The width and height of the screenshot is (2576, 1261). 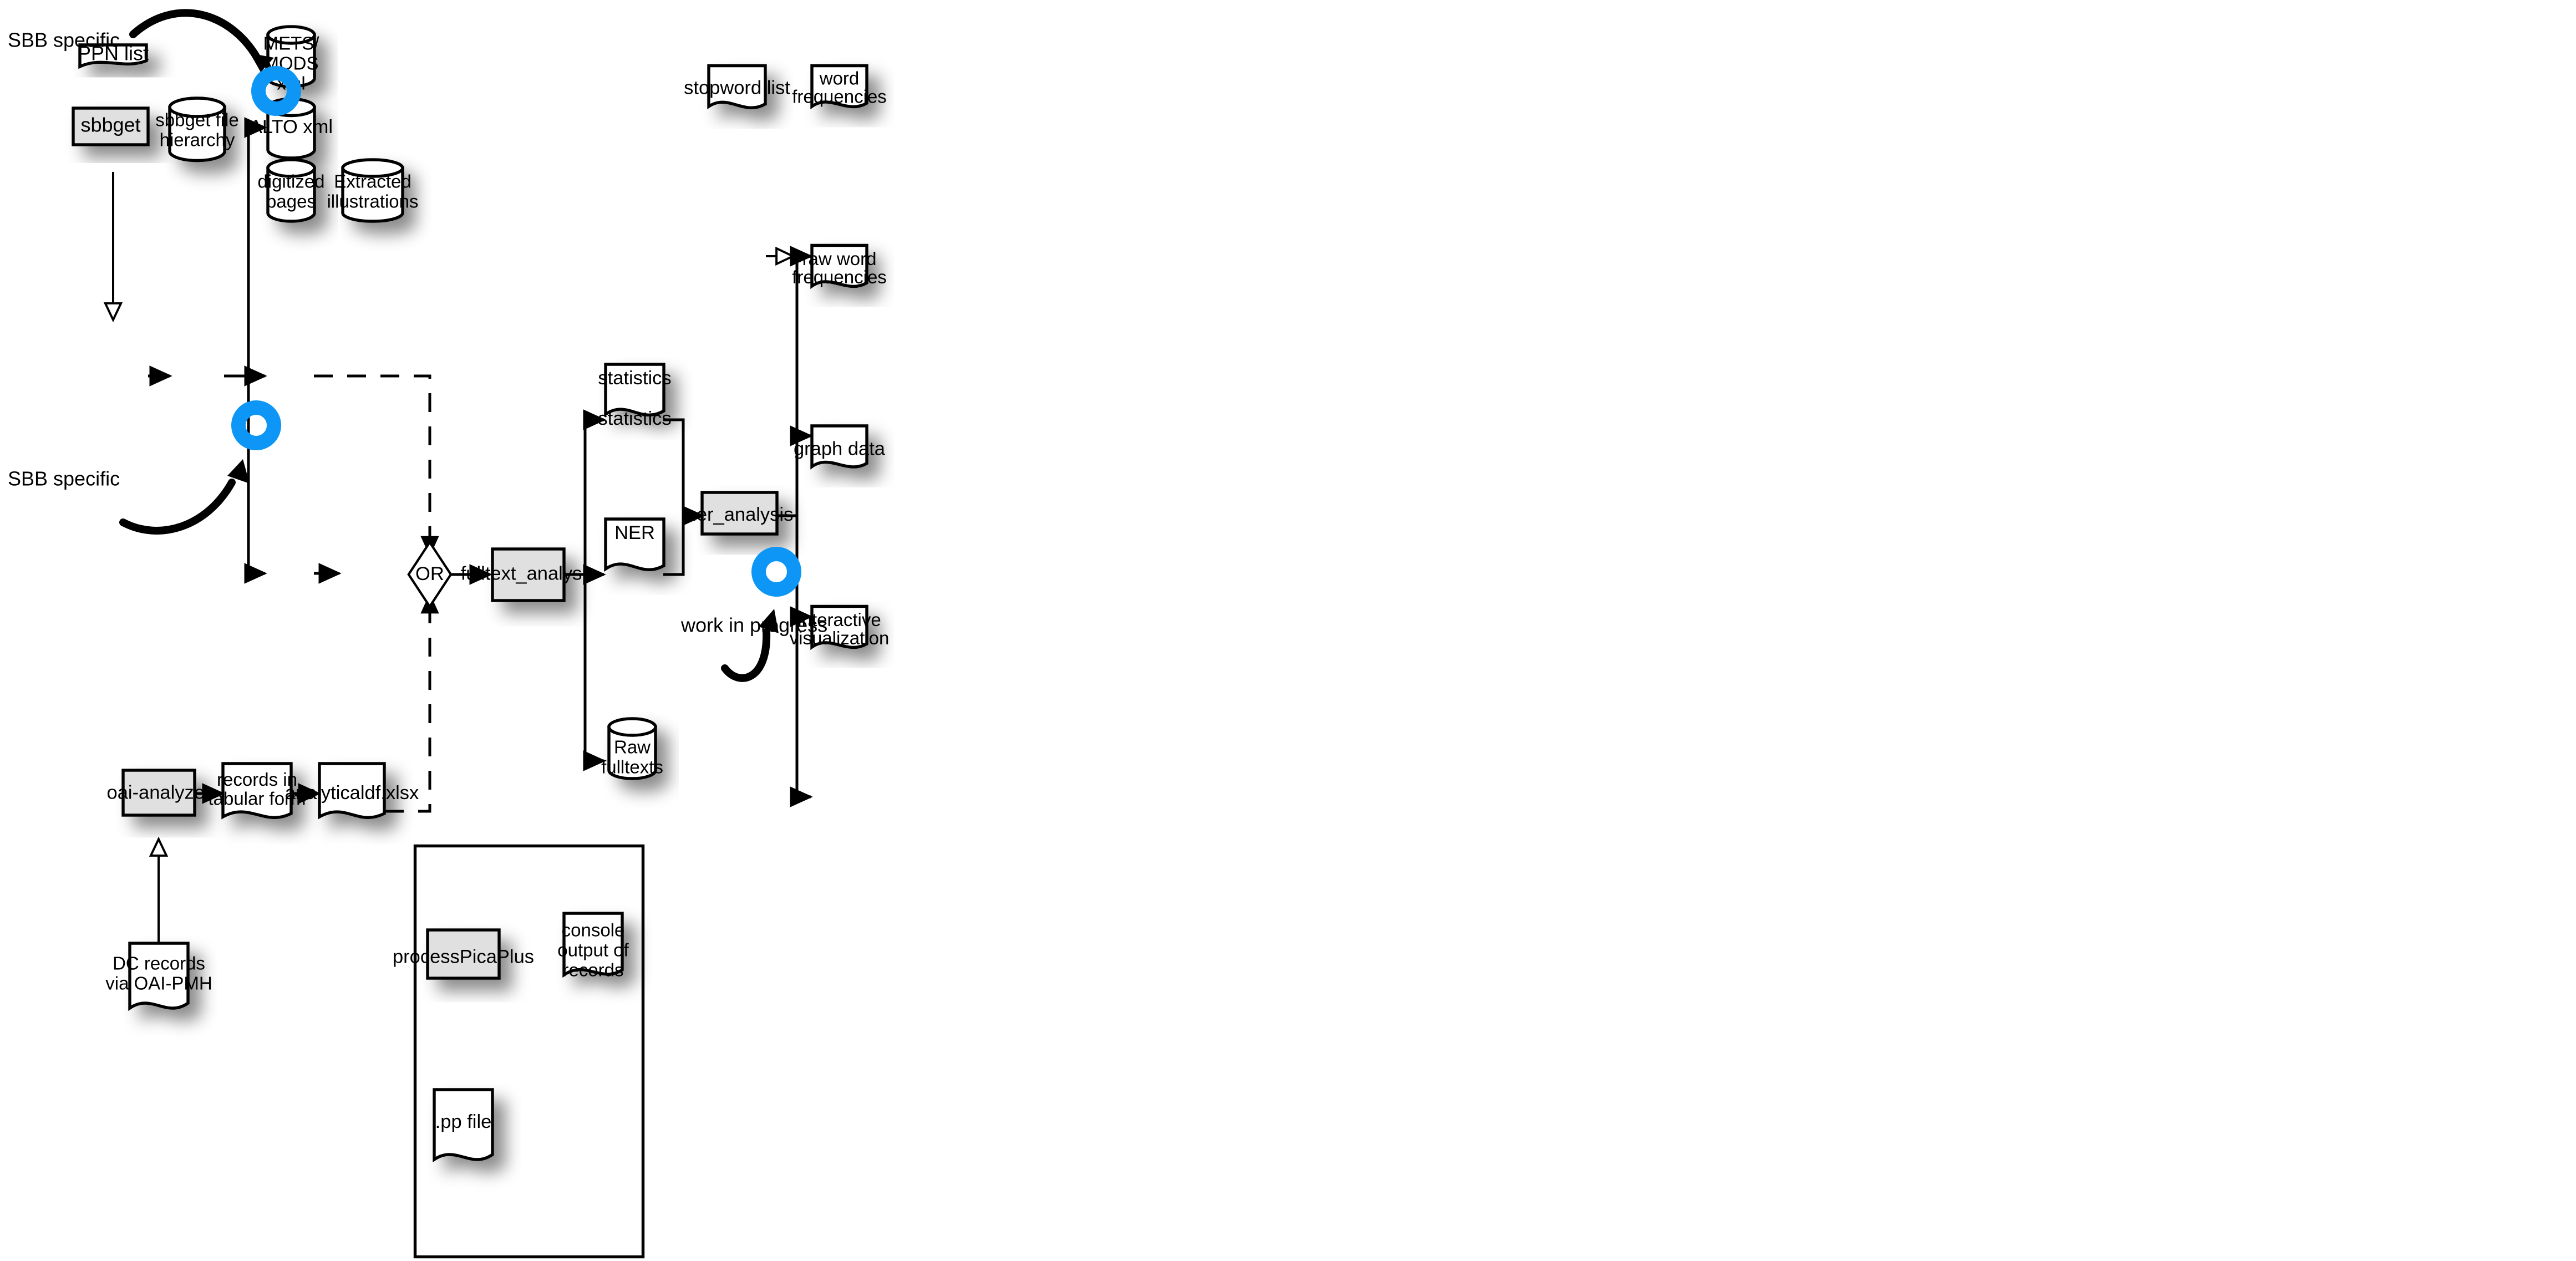 I want to click on node-raw-word-frequencies: raw word frequencies, so click(x=839, y=266).